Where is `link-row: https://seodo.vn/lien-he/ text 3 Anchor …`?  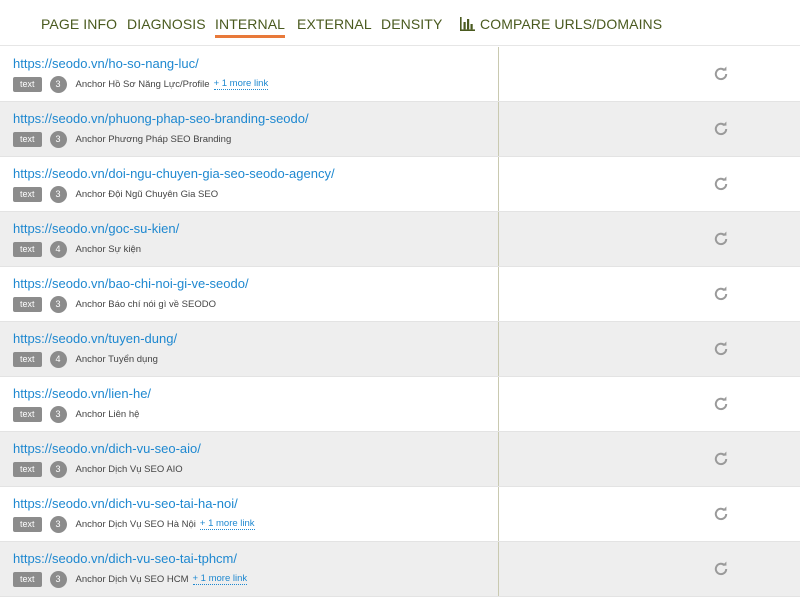 link-row: https://seodo.vn/lien-he/ text 3 Anchor … is located at coordinates (400, 404).